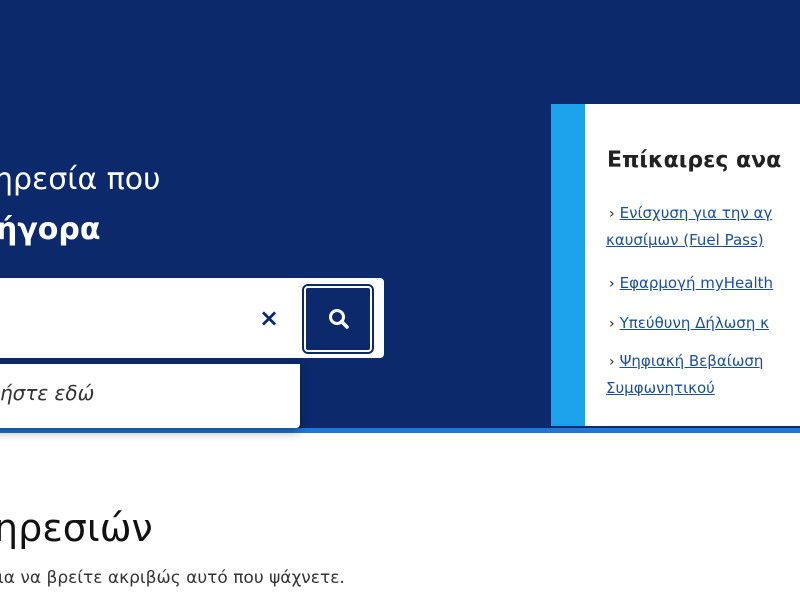 This screenshot has width=800, height=600. I want to click on news-item-link: Ψηφιακή Βεβαίωση, so click(692, 361).